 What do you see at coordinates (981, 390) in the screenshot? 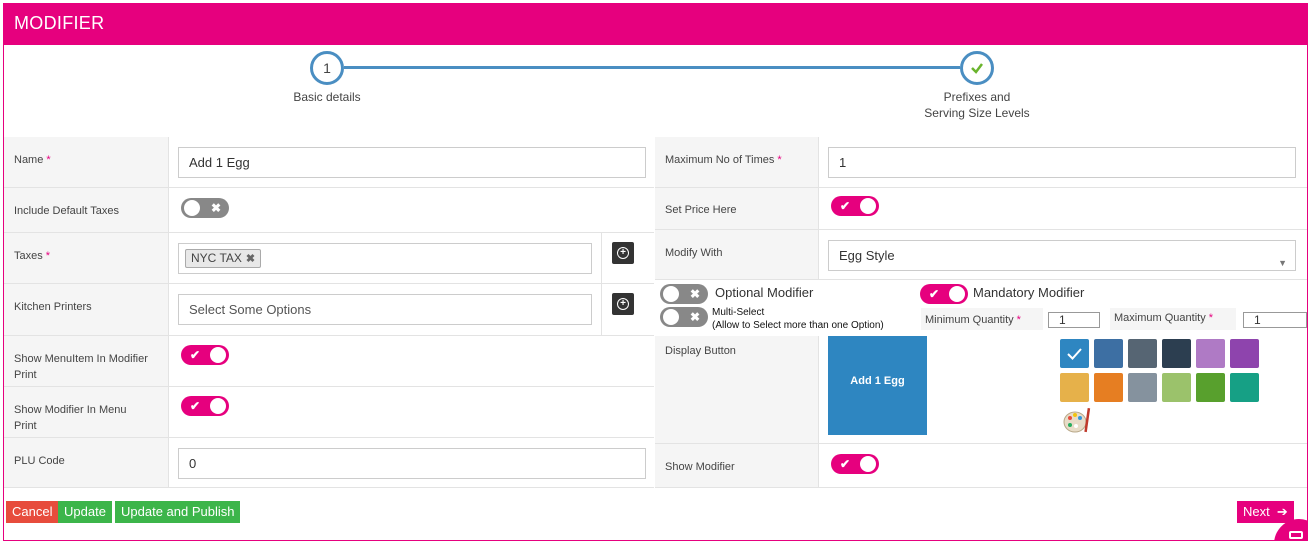
I see `row-display-button: Display Button Add 1 Egg` at bounding box center [981, 390].